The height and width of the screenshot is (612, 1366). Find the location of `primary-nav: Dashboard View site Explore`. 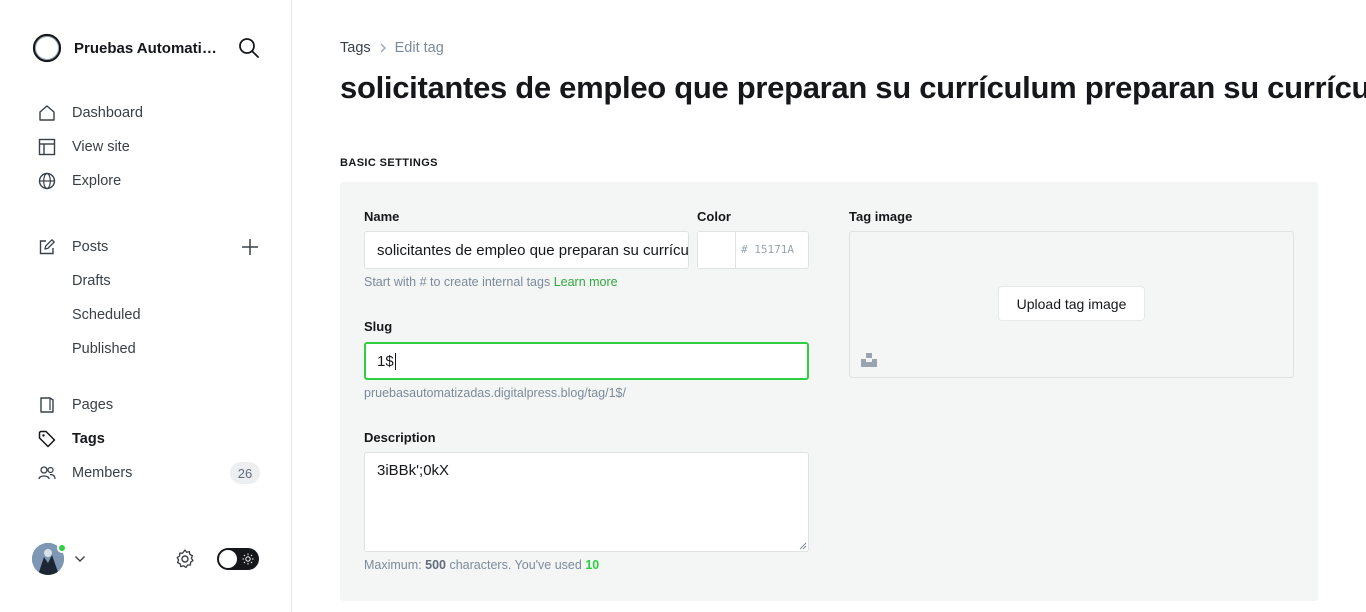

primary-nav: Dashboard View site Explore is located at coordinates (146, 147).